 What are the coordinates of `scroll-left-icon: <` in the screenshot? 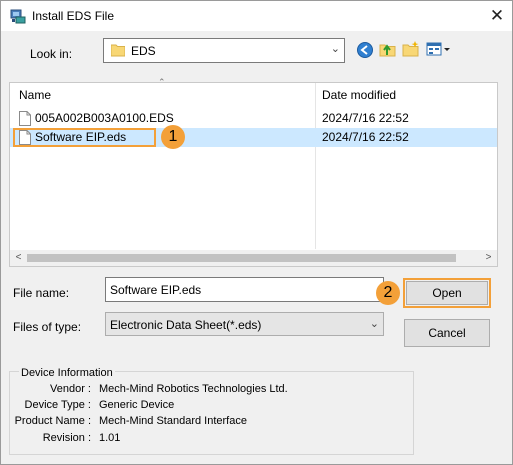 It's located at (18, 258).